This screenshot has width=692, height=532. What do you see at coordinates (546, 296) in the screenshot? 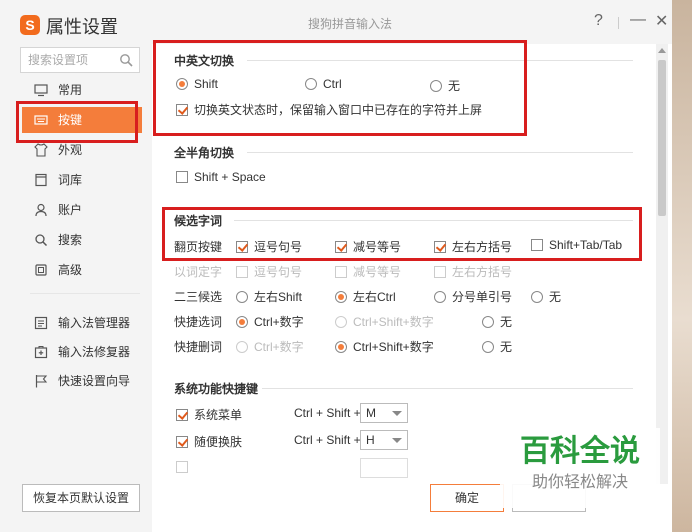
I see `radio-second-third-none: 无` at bounding box center [546, 296].